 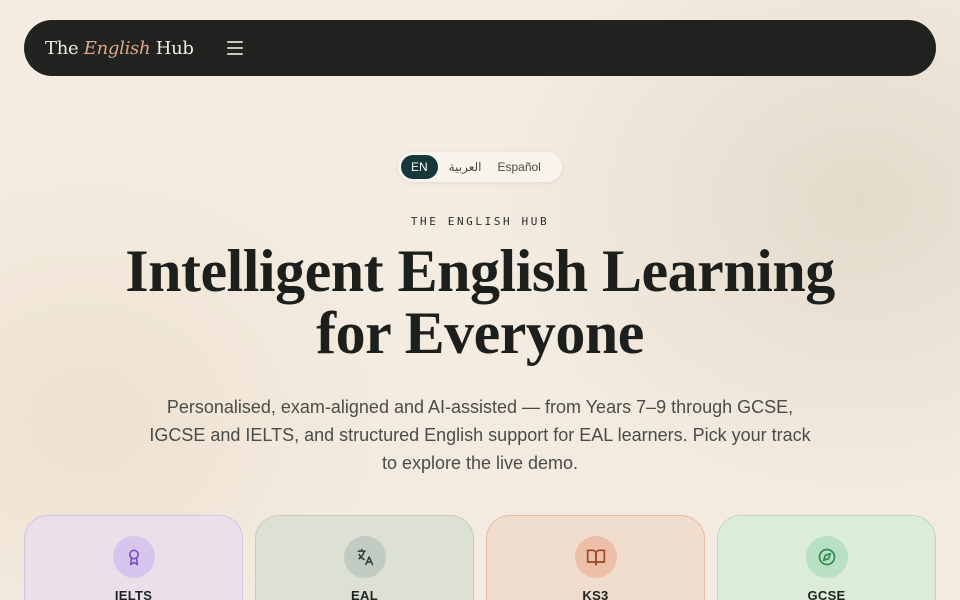 What do you see at coordinates (117, 48) in the screenshot?
I see `brand-accent: English` at bounding box center [117, 48].